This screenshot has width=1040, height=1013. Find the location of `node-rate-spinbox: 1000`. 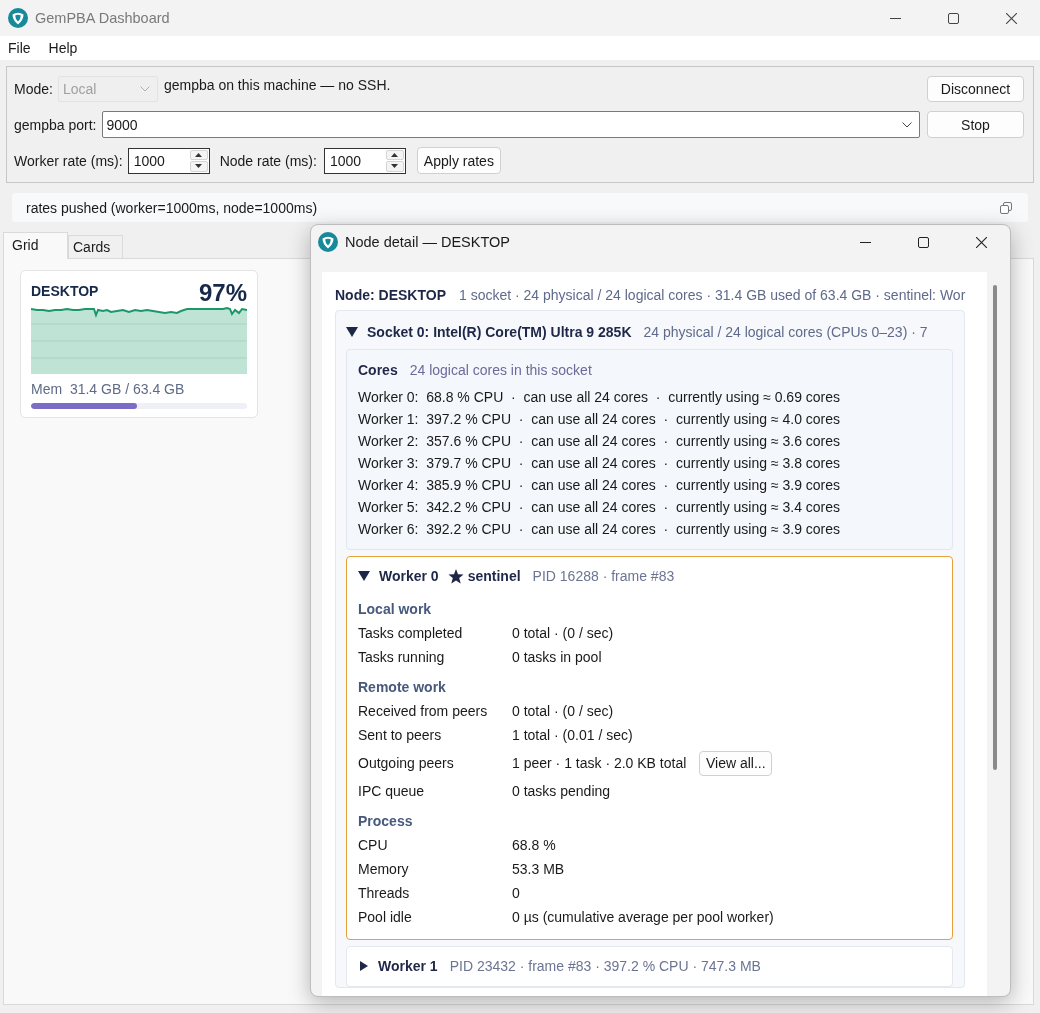

node-rate-spinbox: 1000 is located at coordinates (364, 160).